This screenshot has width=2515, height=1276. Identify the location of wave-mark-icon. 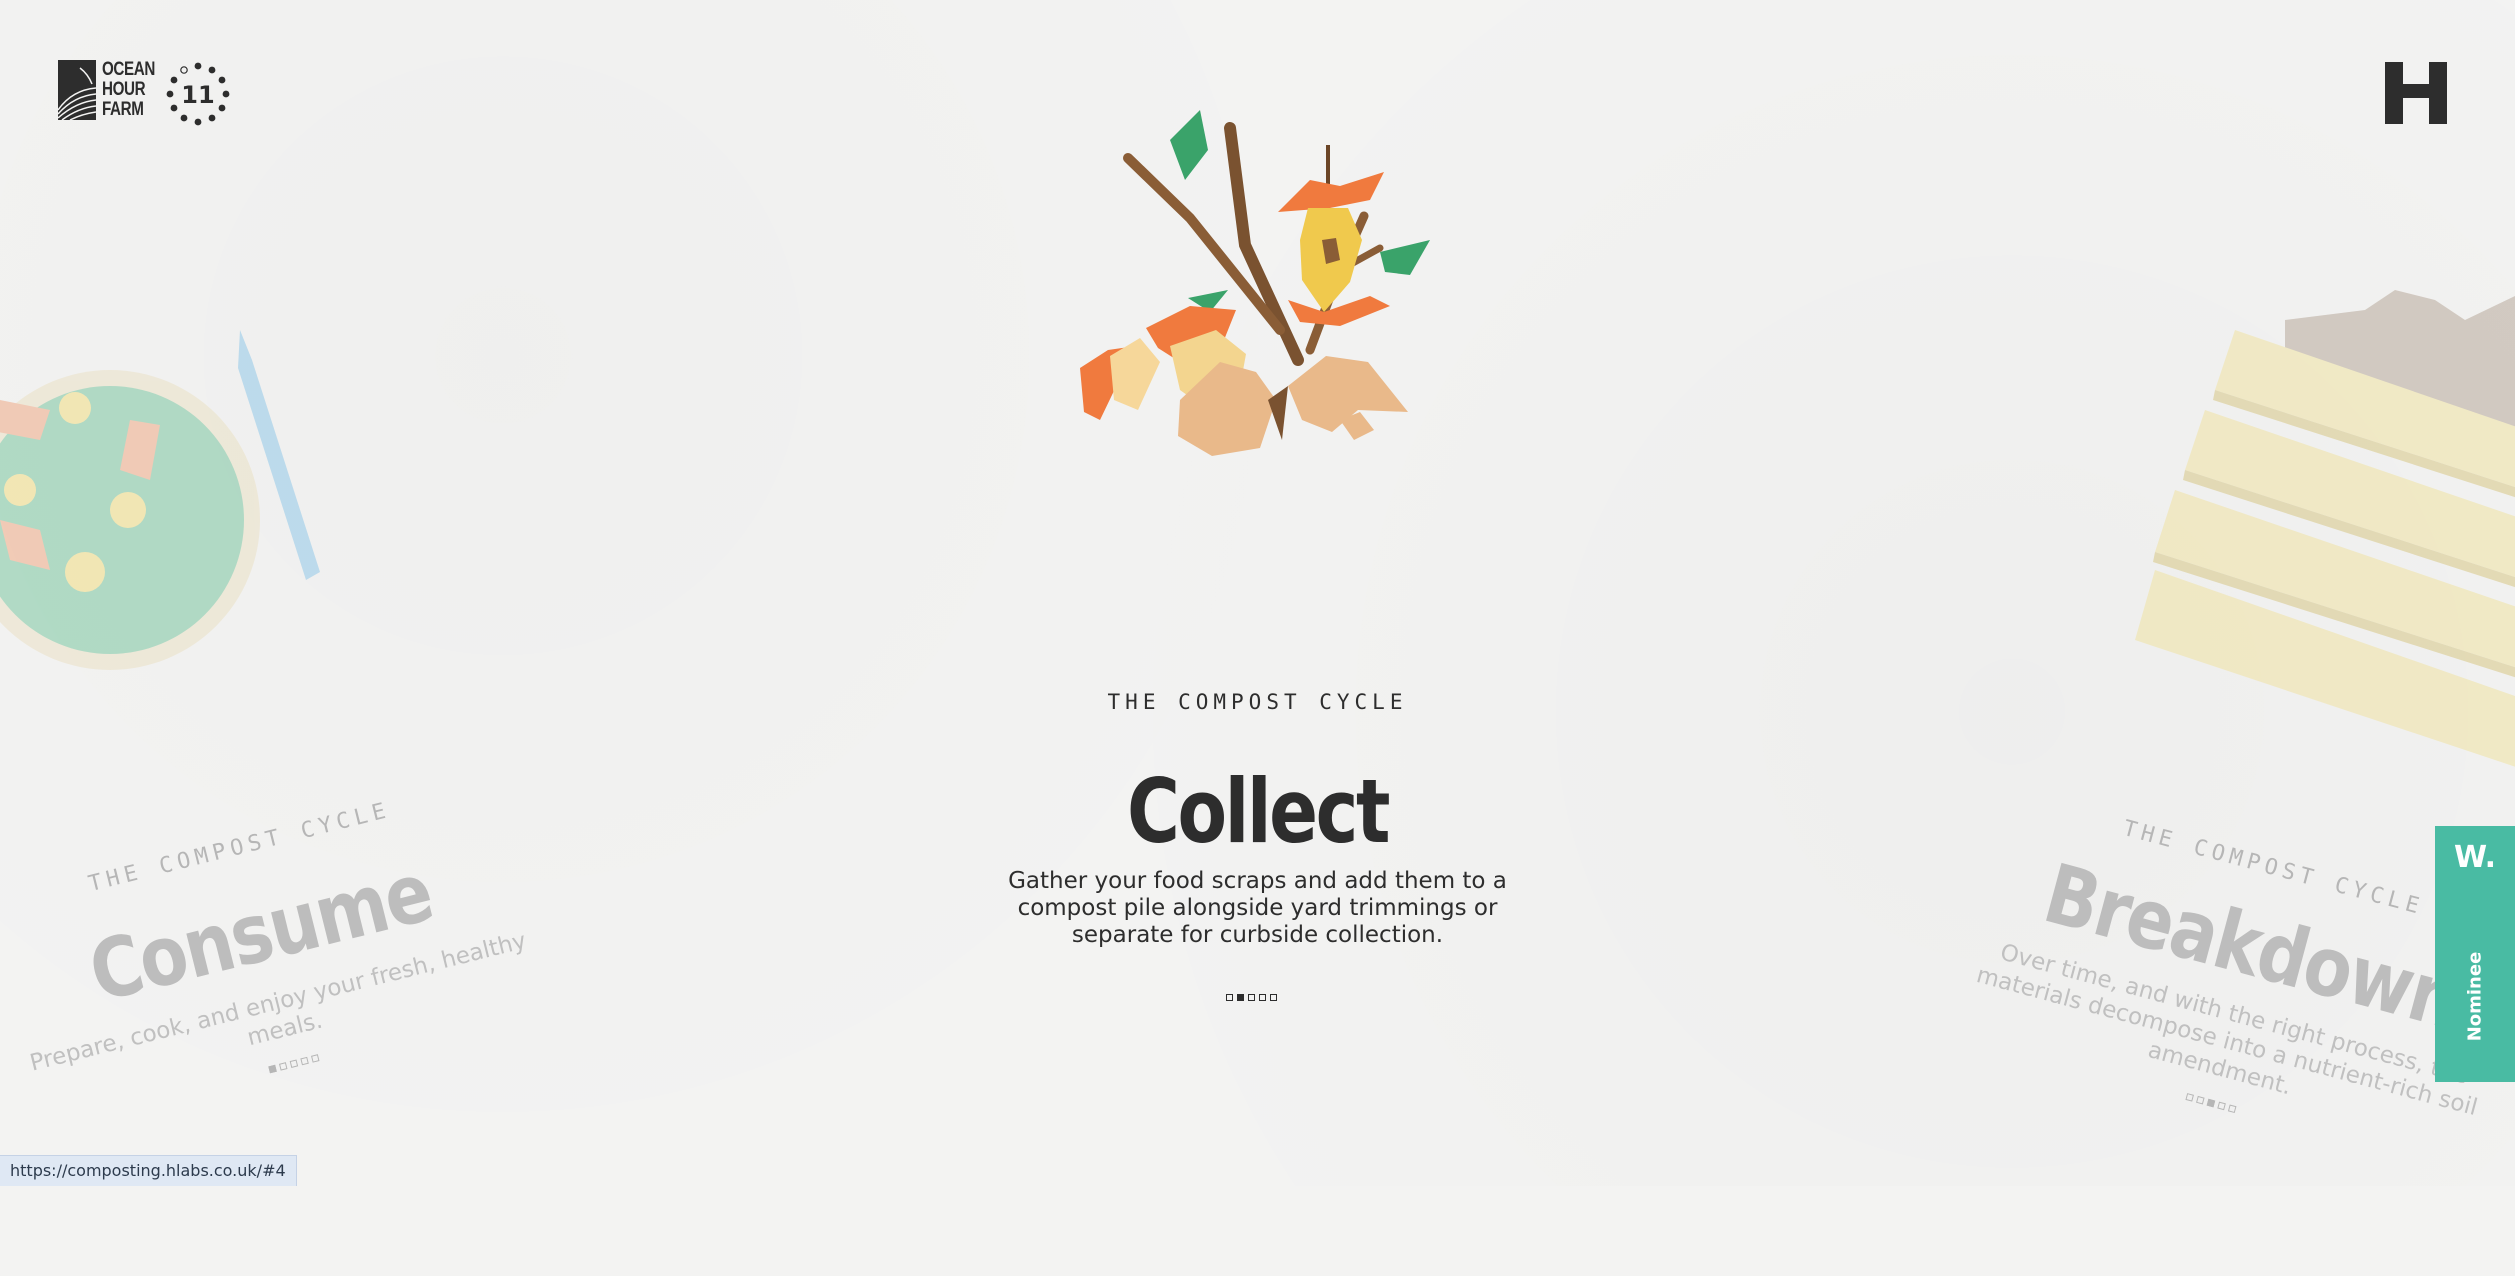
(77, 90).